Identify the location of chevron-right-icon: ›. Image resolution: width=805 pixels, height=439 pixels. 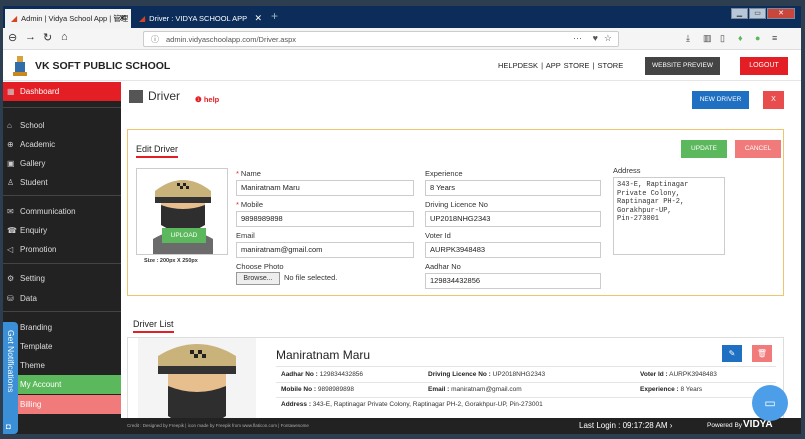
(671, 425).